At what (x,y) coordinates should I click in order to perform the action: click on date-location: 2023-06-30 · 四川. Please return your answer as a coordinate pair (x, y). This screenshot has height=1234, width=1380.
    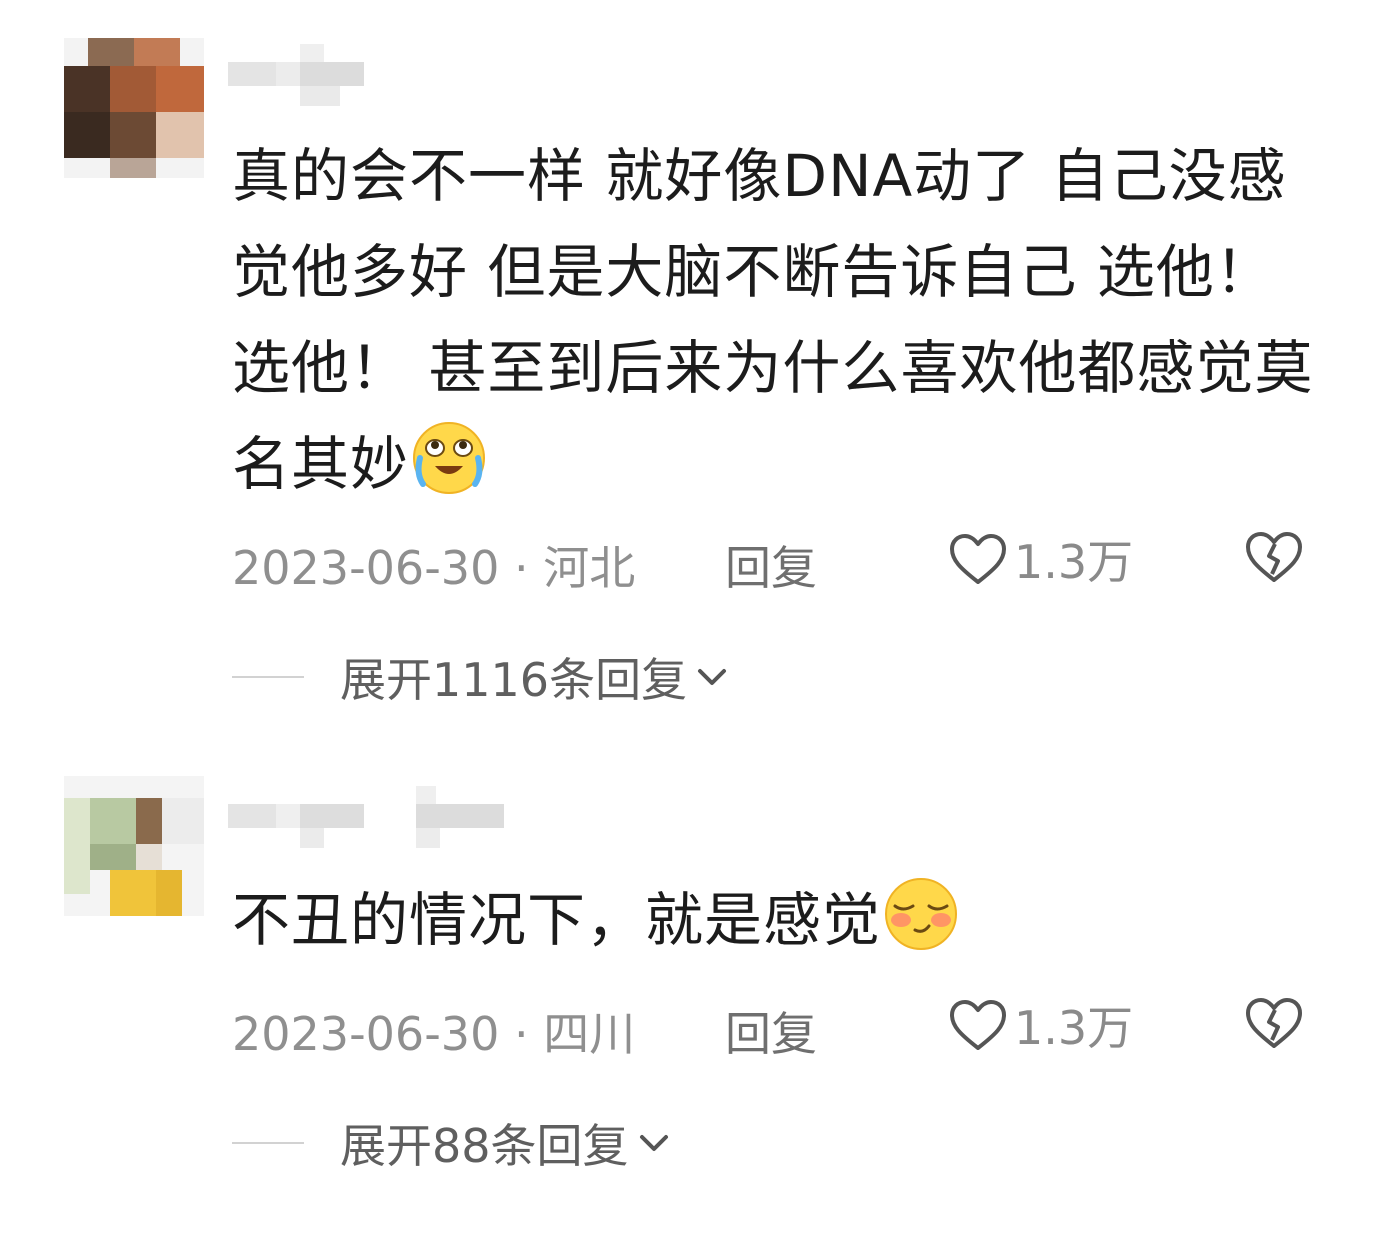
    Looking at the image, I should click on (434, 1034).